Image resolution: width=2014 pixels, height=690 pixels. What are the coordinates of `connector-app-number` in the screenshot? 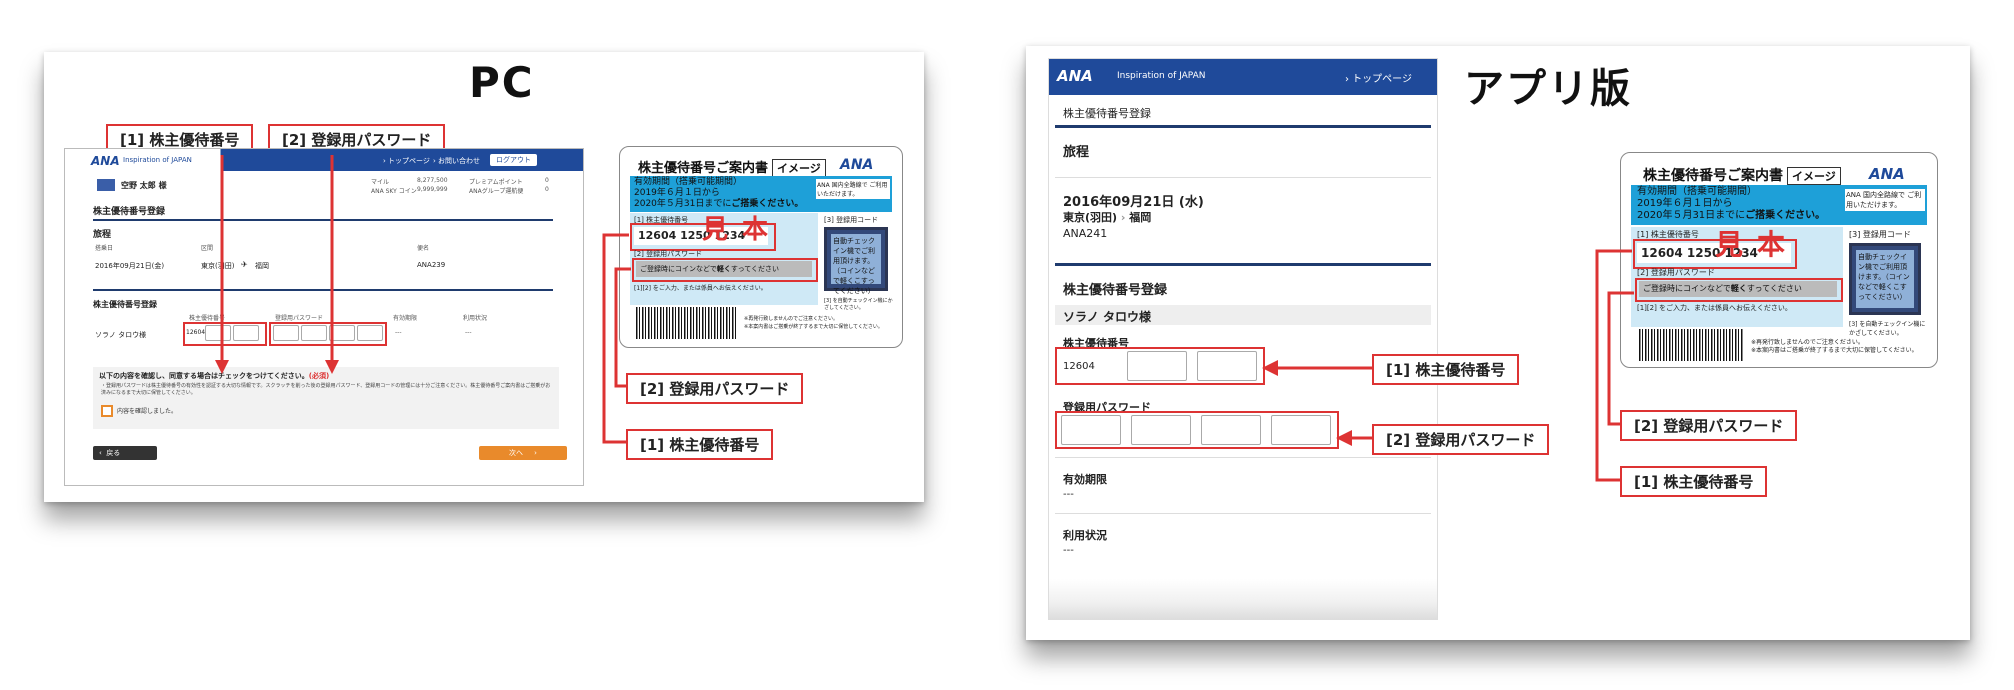 It's located at (1613, 365).